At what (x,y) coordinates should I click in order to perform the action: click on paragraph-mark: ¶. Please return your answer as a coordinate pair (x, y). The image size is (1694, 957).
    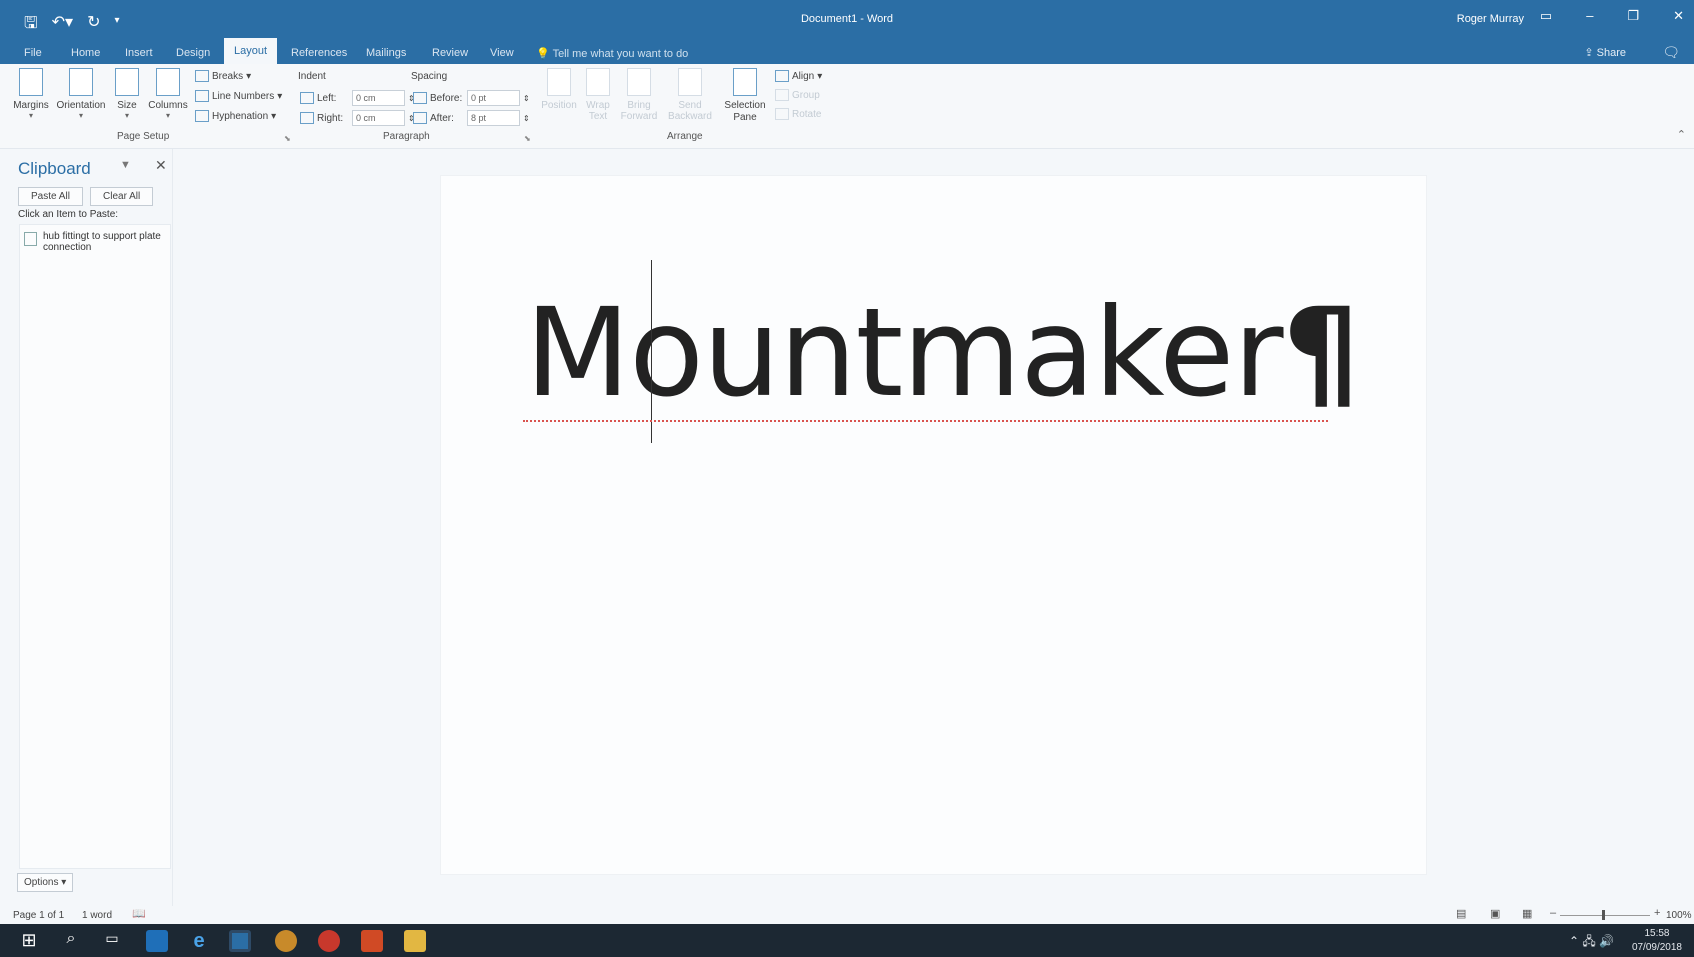
    Looking at the image, I should click on (1321, 353).